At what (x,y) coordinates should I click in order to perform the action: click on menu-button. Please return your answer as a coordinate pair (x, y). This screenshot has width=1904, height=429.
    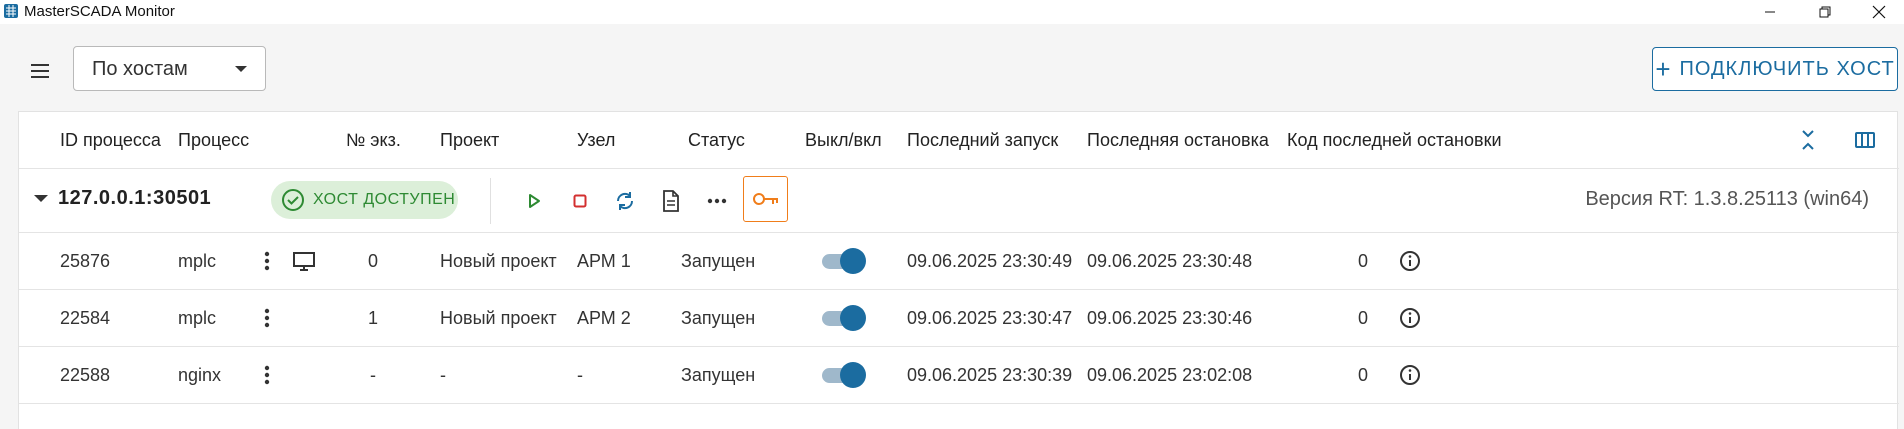
    Looking at the image, I should click on (40, 71).